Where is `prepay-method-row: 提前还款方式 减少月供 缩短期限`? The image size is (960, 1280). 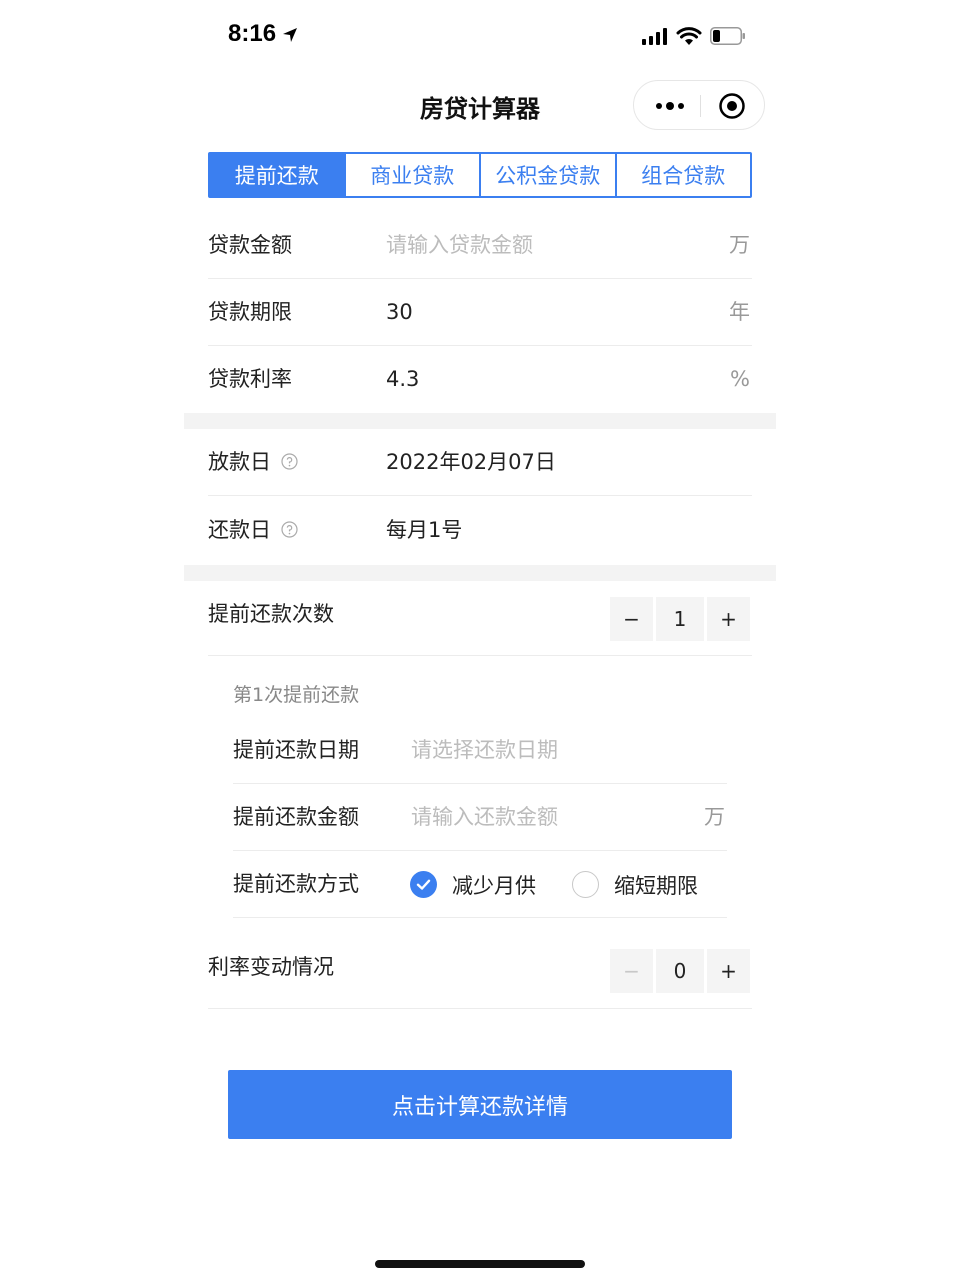 prepay-method-row: 提前还款方式 减少月供 缩短期限 is located at coordinates (480, 884).